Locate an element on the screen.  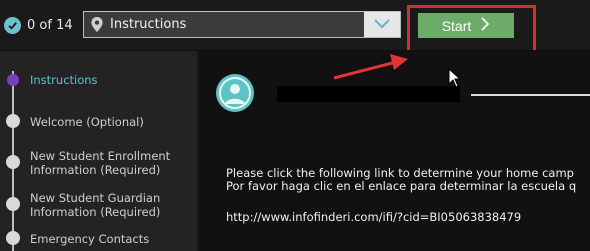
red-arrow-annotation is located at coordinates (370, 67).